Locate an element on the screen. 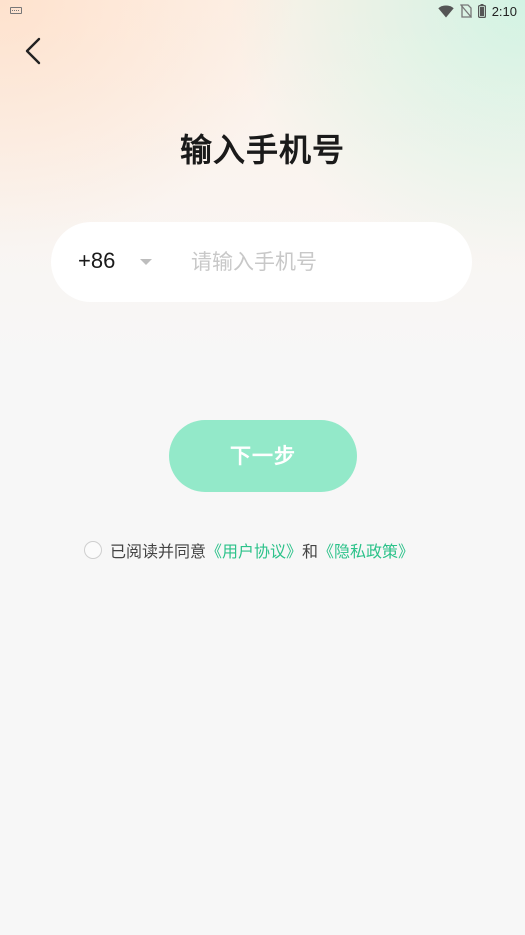 This screenshot has height=935, width=525. agreement-row: 已阅读并同意 《用户协议》 和 《隐私政策》 is located at coordinates (249, 550).